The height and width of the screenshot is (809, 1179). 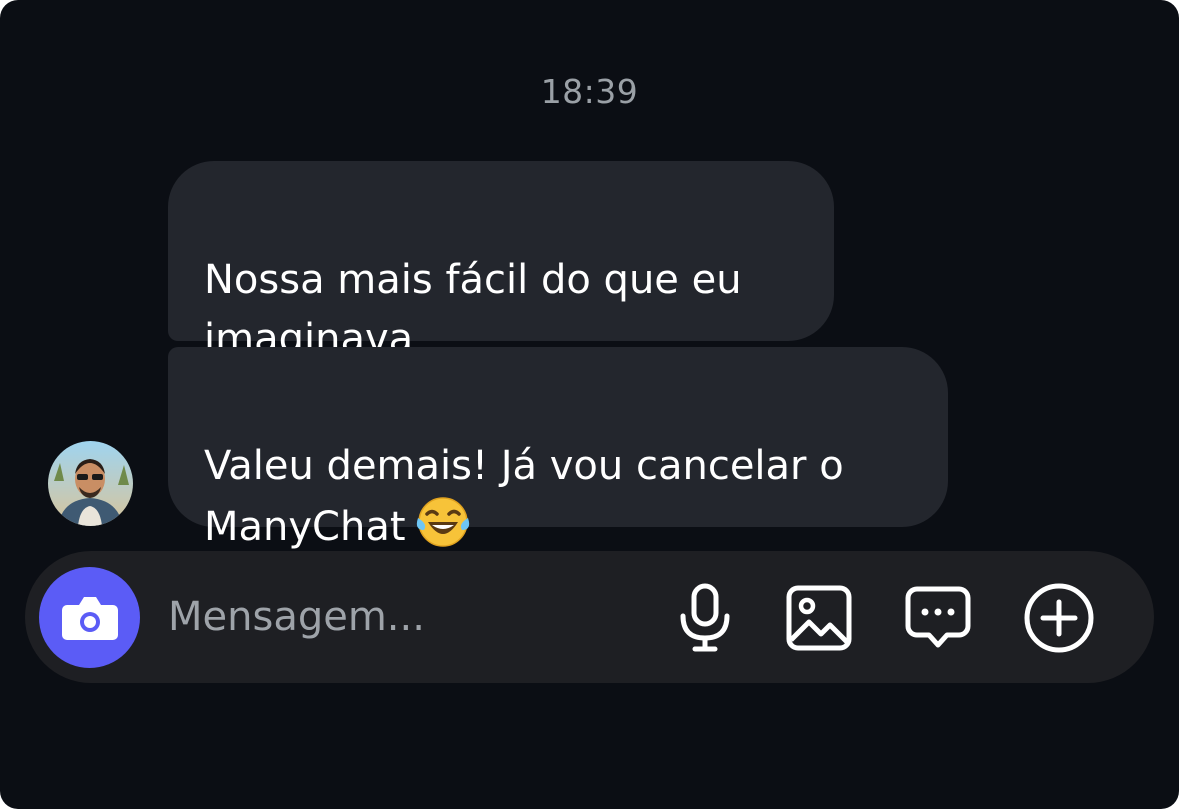 I want to click on microphone-button, so click(x=705, y=618).